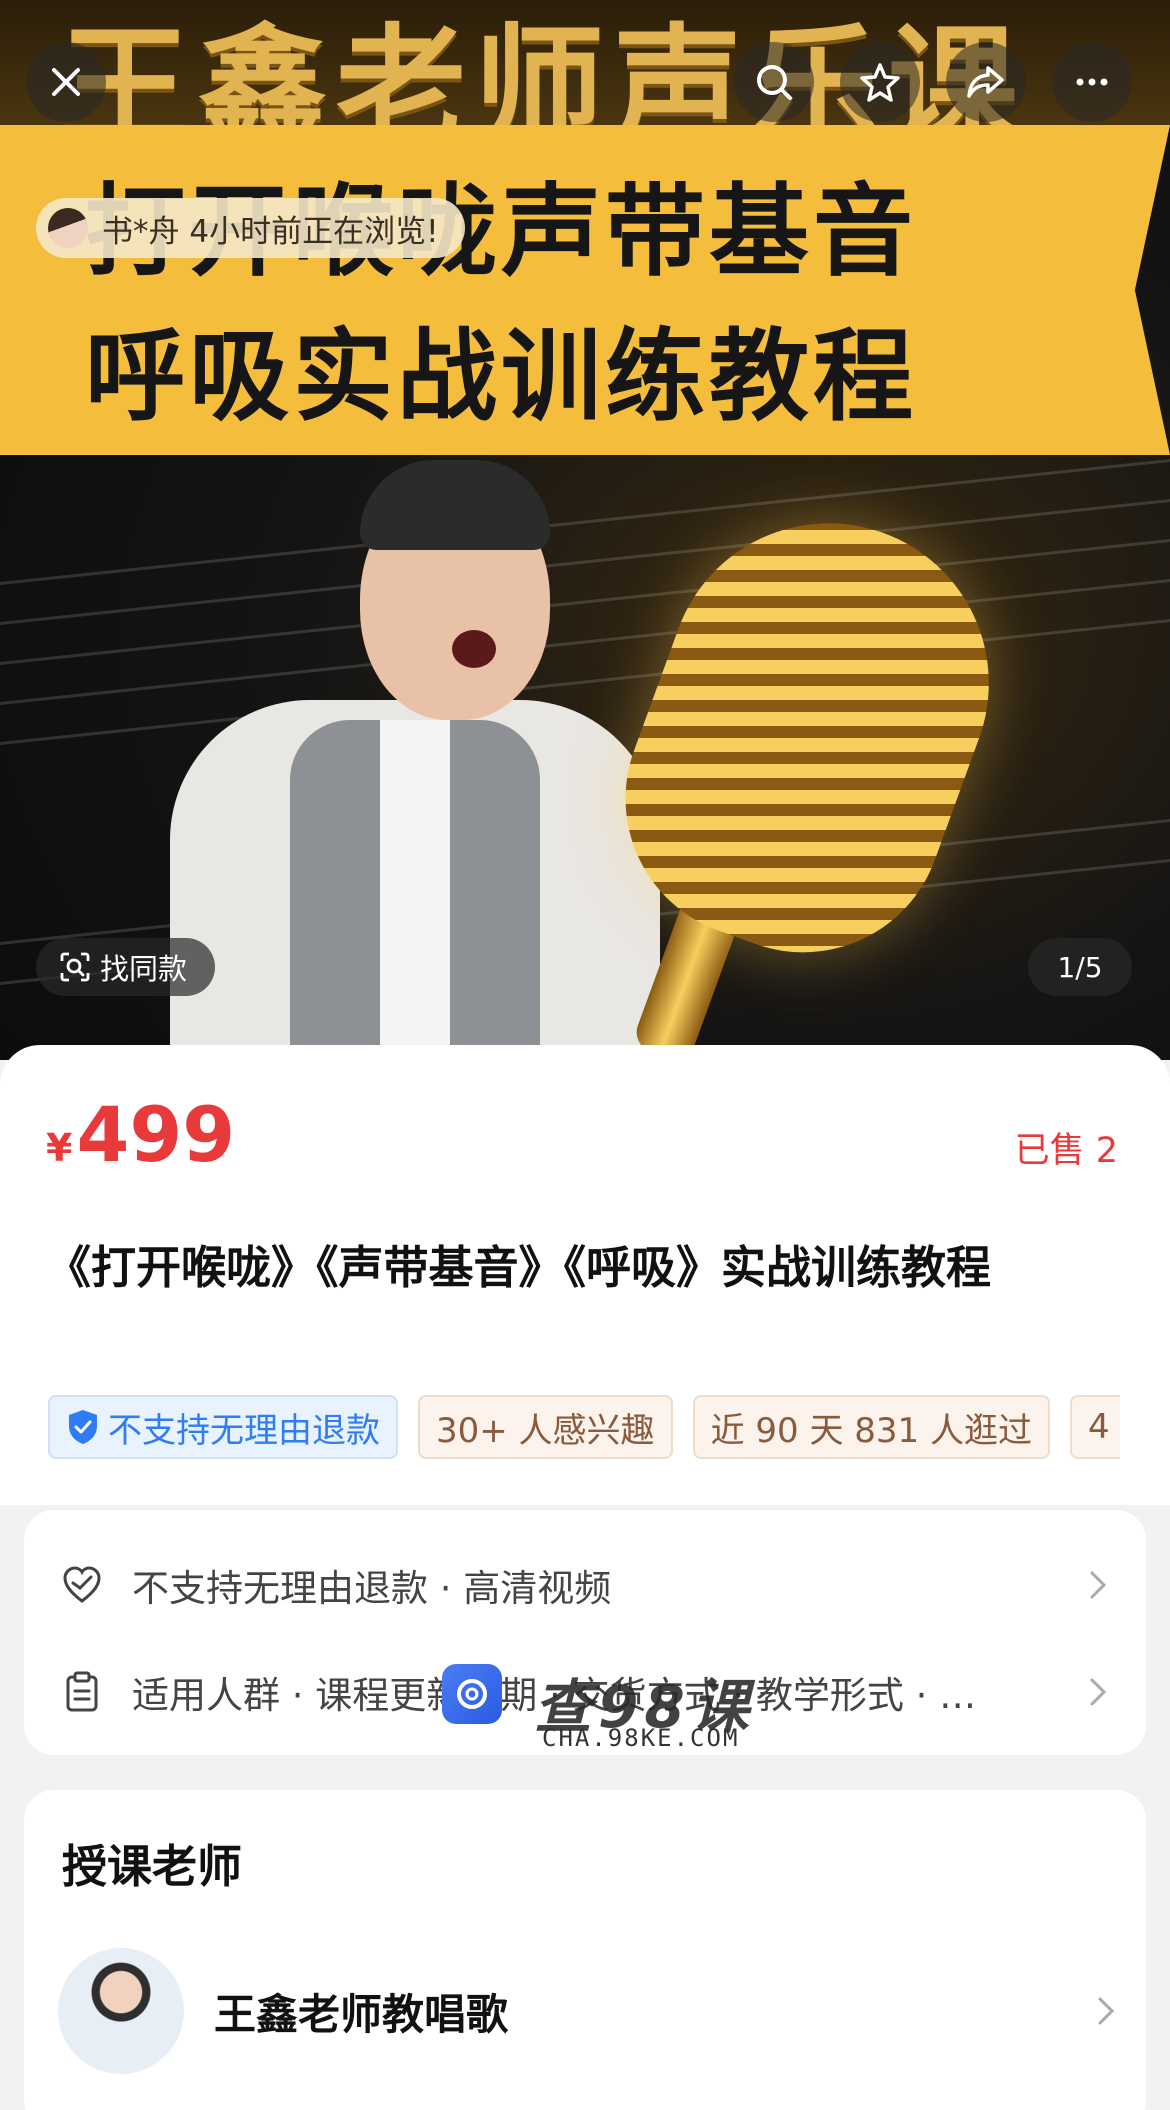 This screenshot has height=2110, width=1170. I want to click on service-row: 不支持无理由退款 · 高清视频, so click(585, 1585).